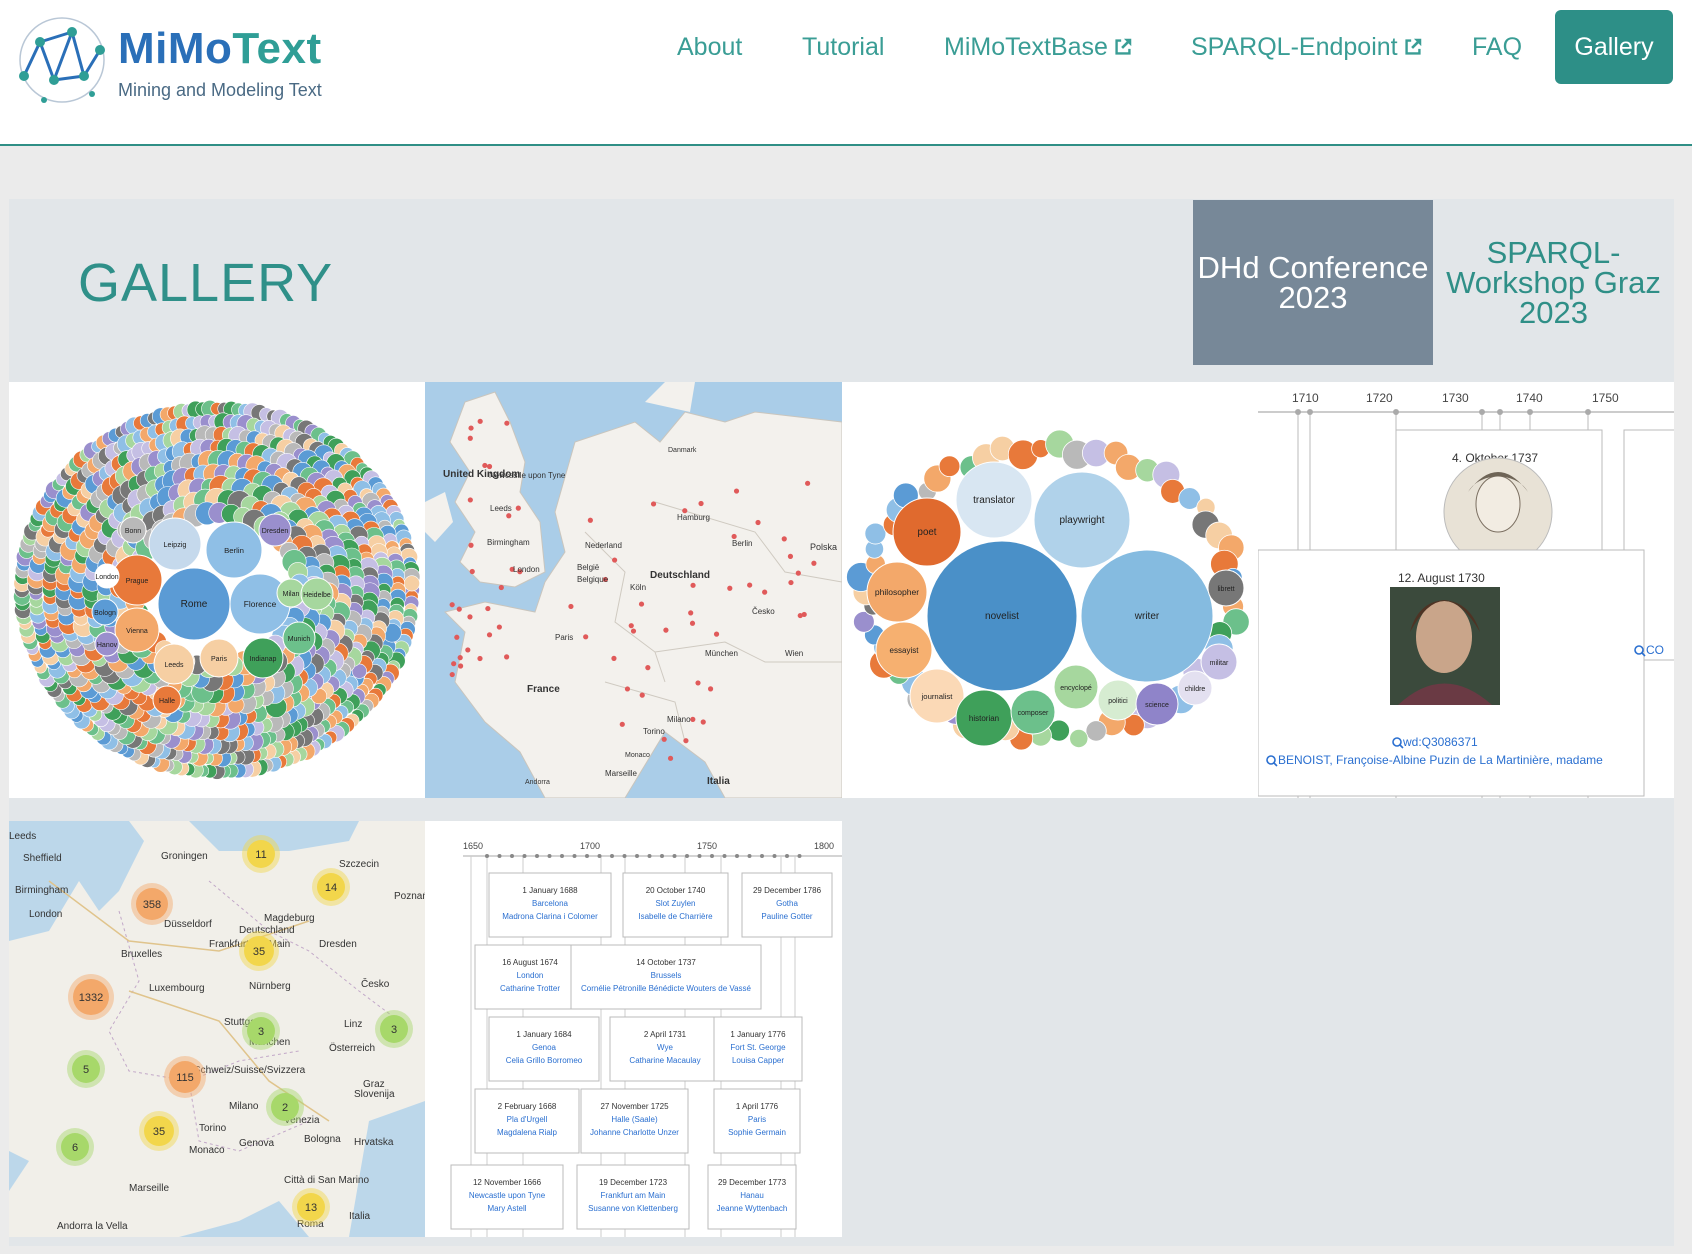 The height and width of the screenshot is (1254, 1692). What do you see at coordinates (220, 48) in the screenshot?
I see `brand-name: MiMoText` at bounding box center [220, 48].